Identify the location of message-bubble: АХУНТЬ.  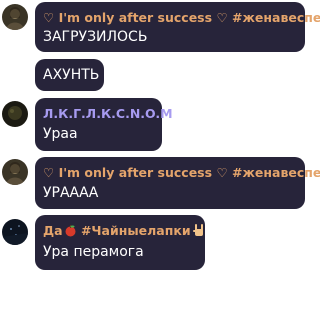
(69, 75).